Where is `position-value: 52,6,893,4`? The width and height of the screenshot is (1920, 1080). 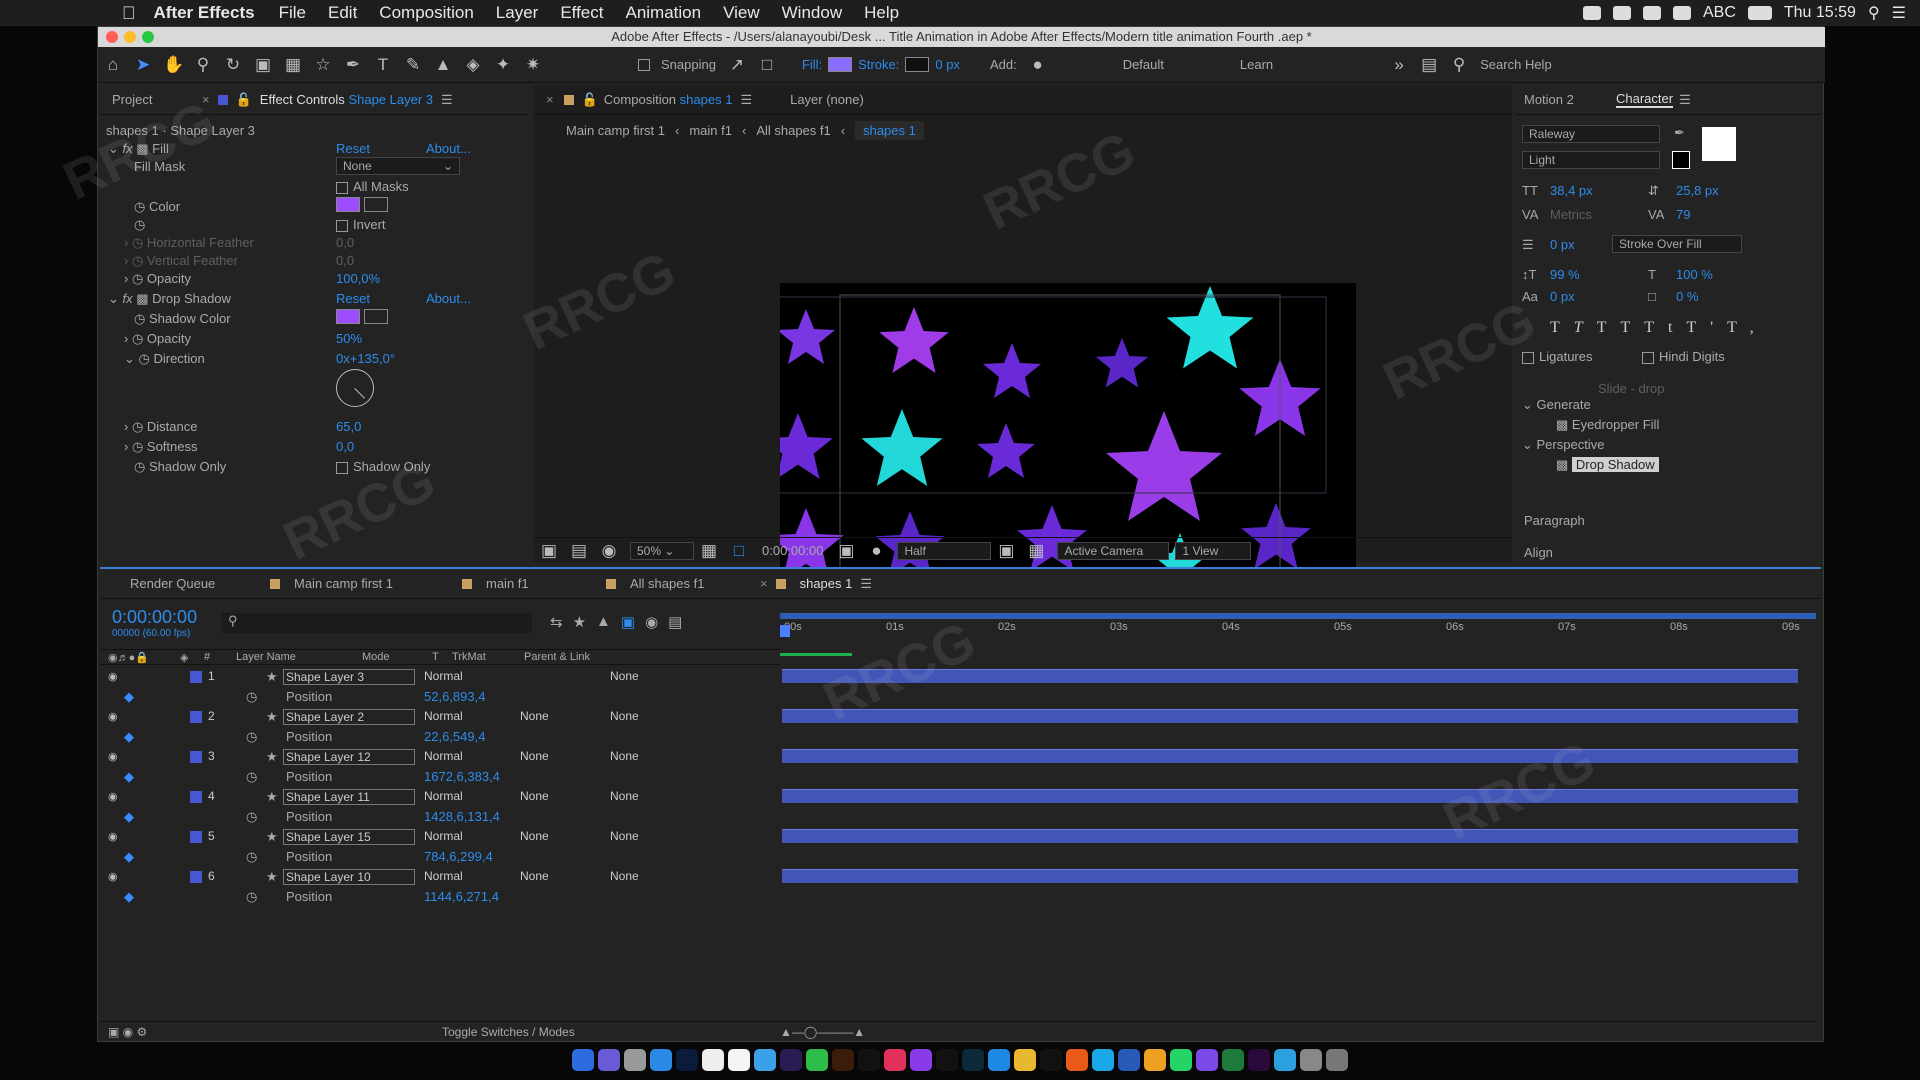
position-value: 52,6,893,4 is located at coordinates (454, 696).